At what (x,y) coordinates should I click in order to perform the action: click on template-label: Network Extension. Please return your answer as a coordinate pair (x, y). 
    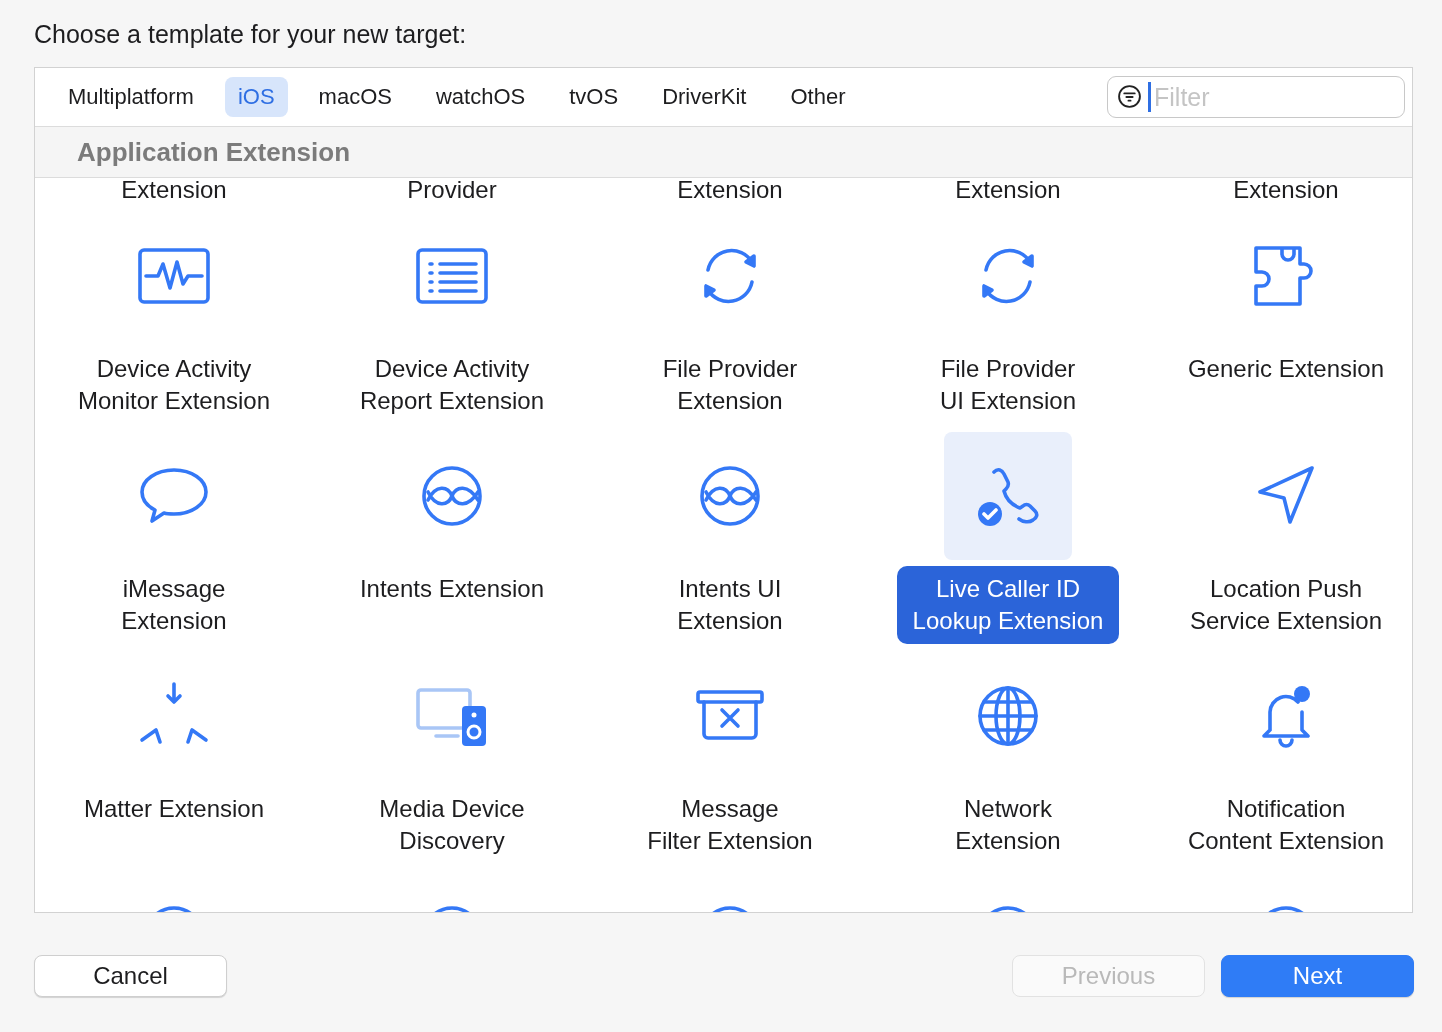
    Looking at the image, I should click on (1008, 825).